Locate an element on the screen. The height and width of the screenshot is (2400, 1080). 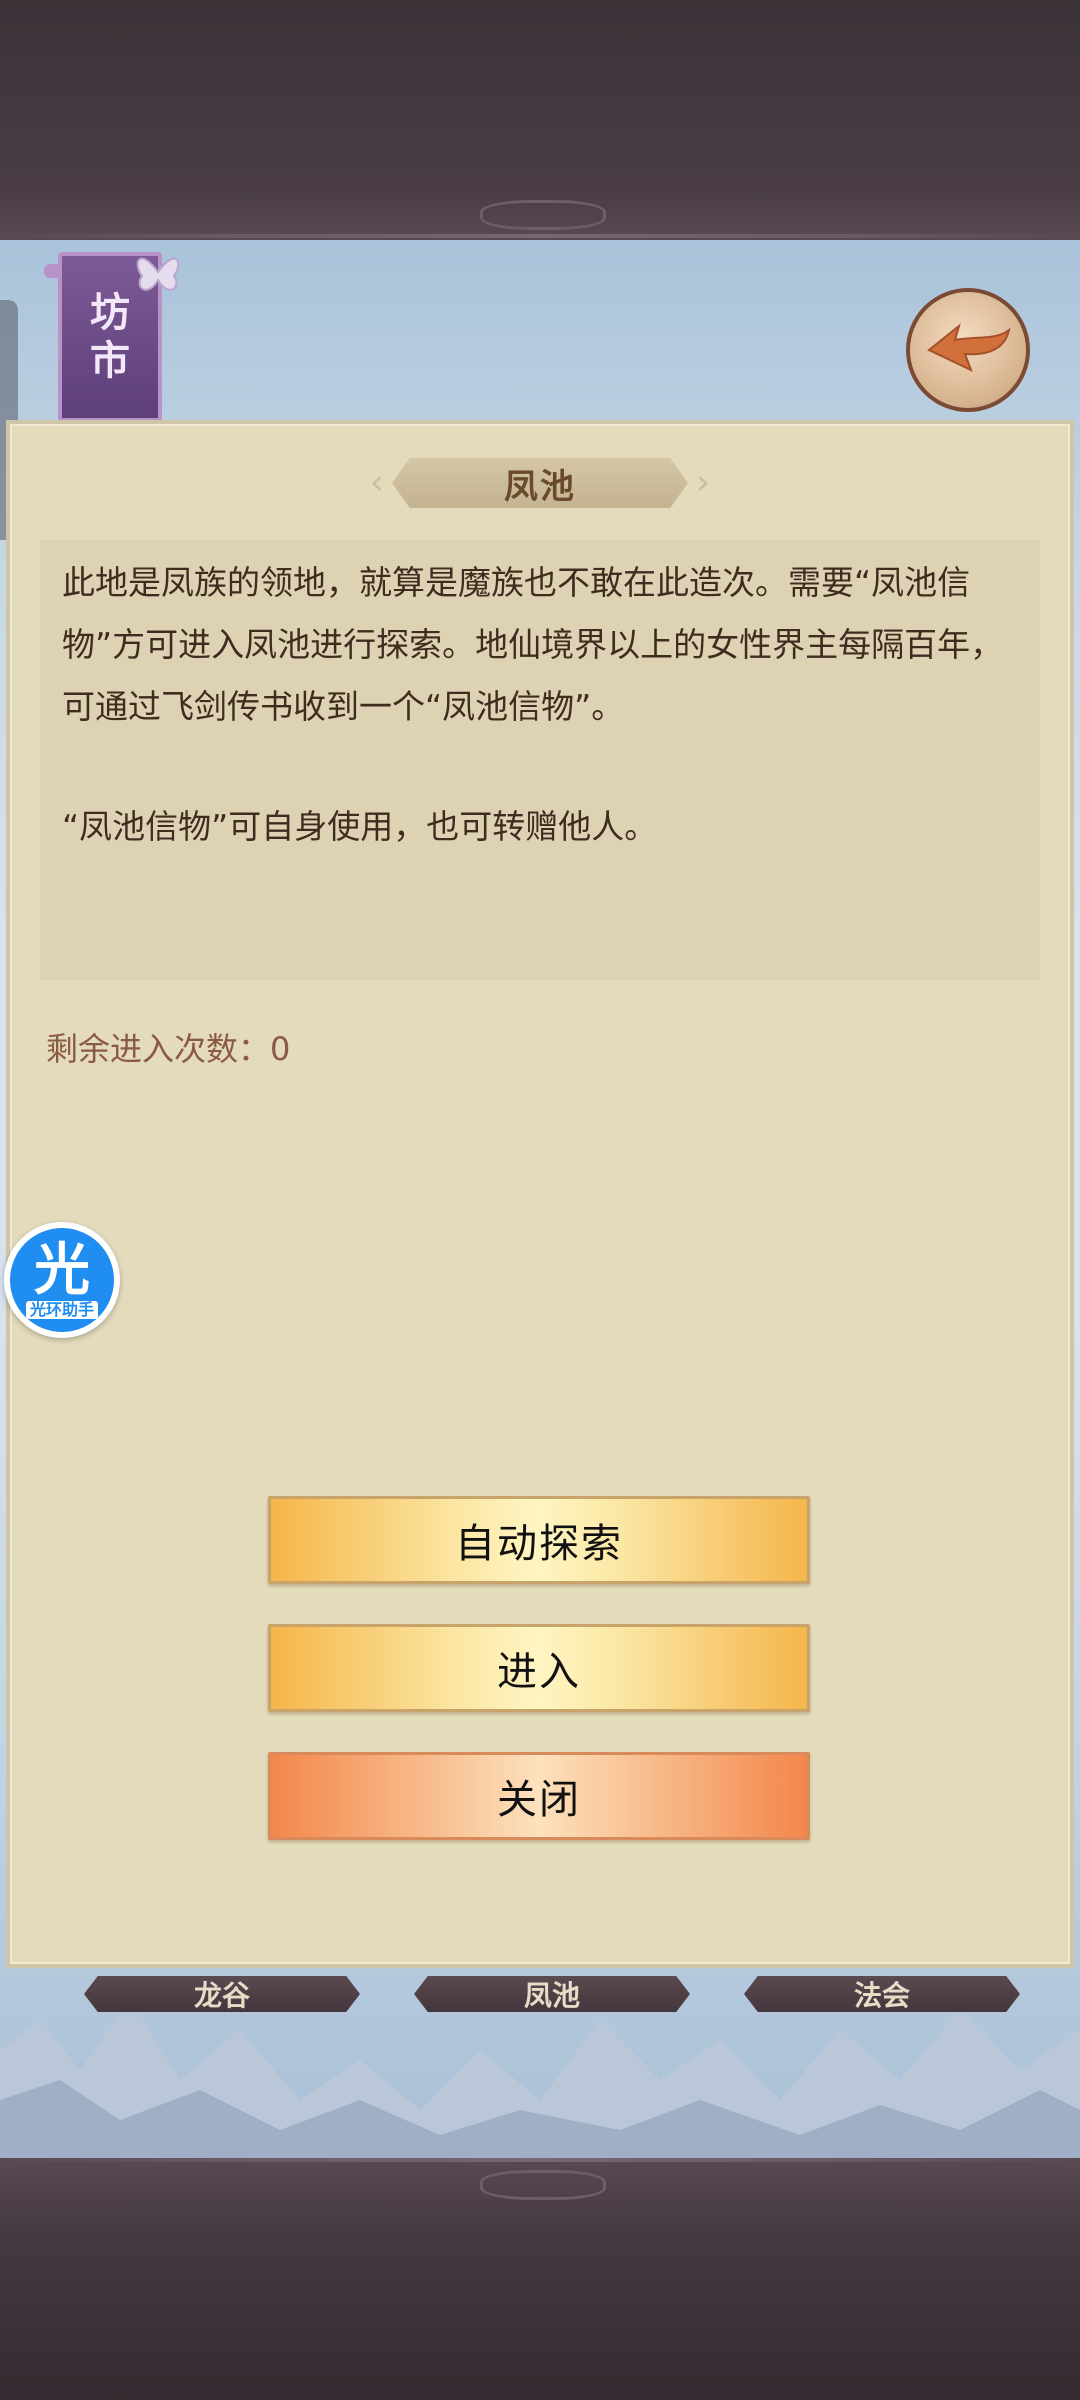
back-arrow-icon is located at coordinates (969, 347).